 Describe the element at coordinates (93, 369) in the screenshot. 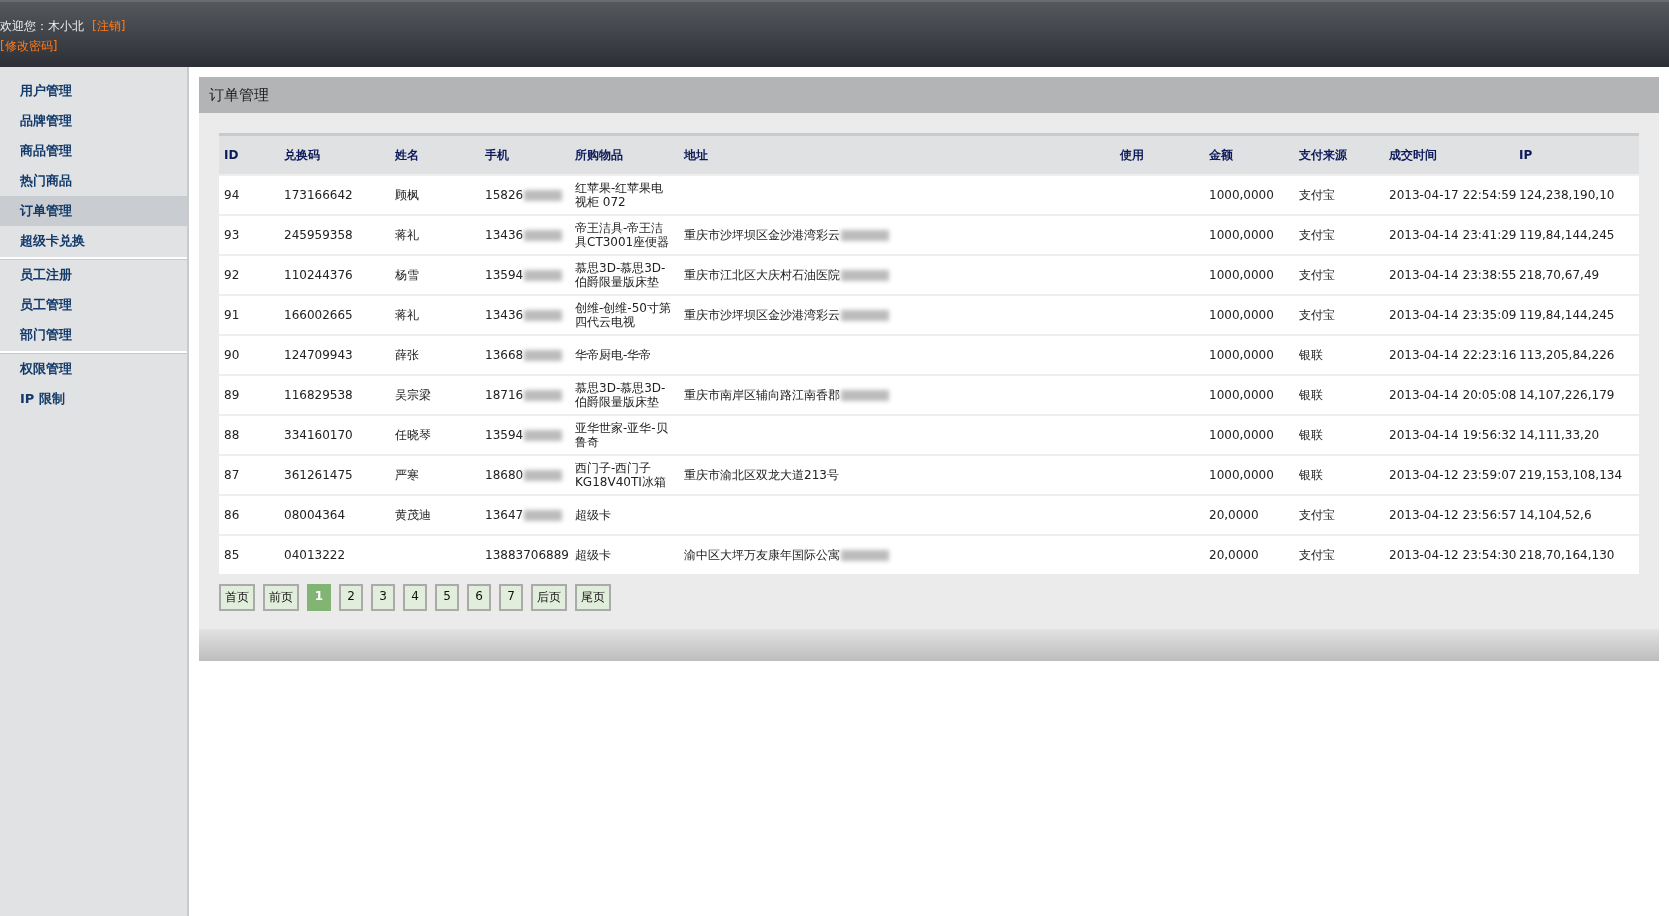

I see `sidebar-item: 权限管理` at that location.